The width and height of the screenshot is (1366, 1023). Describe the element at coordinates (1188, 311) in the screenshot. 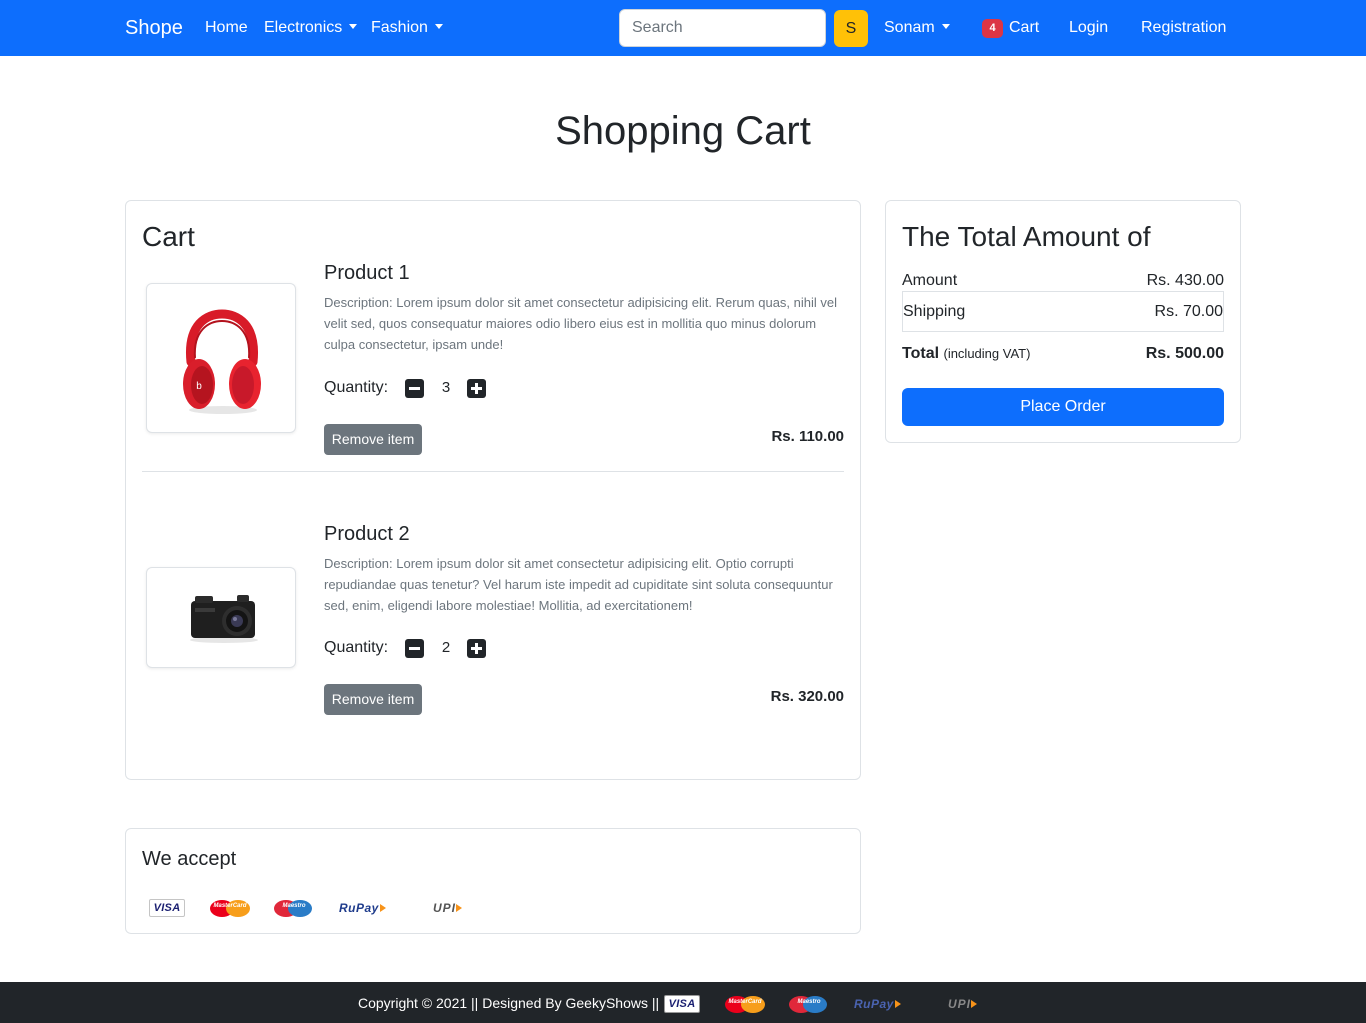

I see `shipping-value: Rs. 70.00` at that location.